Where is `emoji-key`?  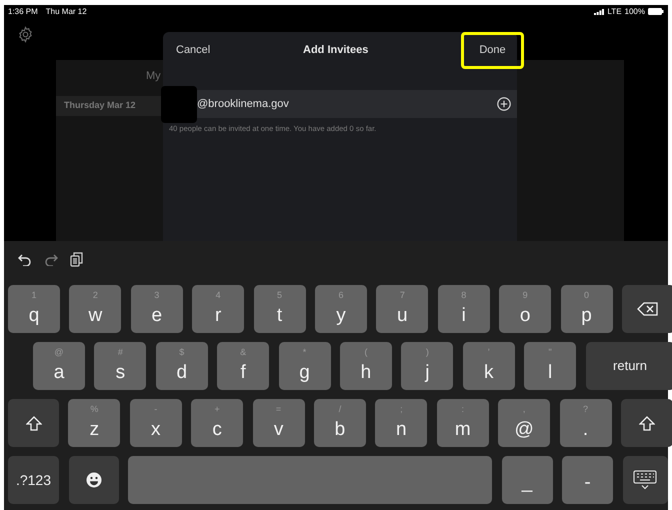 emoji-key is located at coordinates (93, 480).